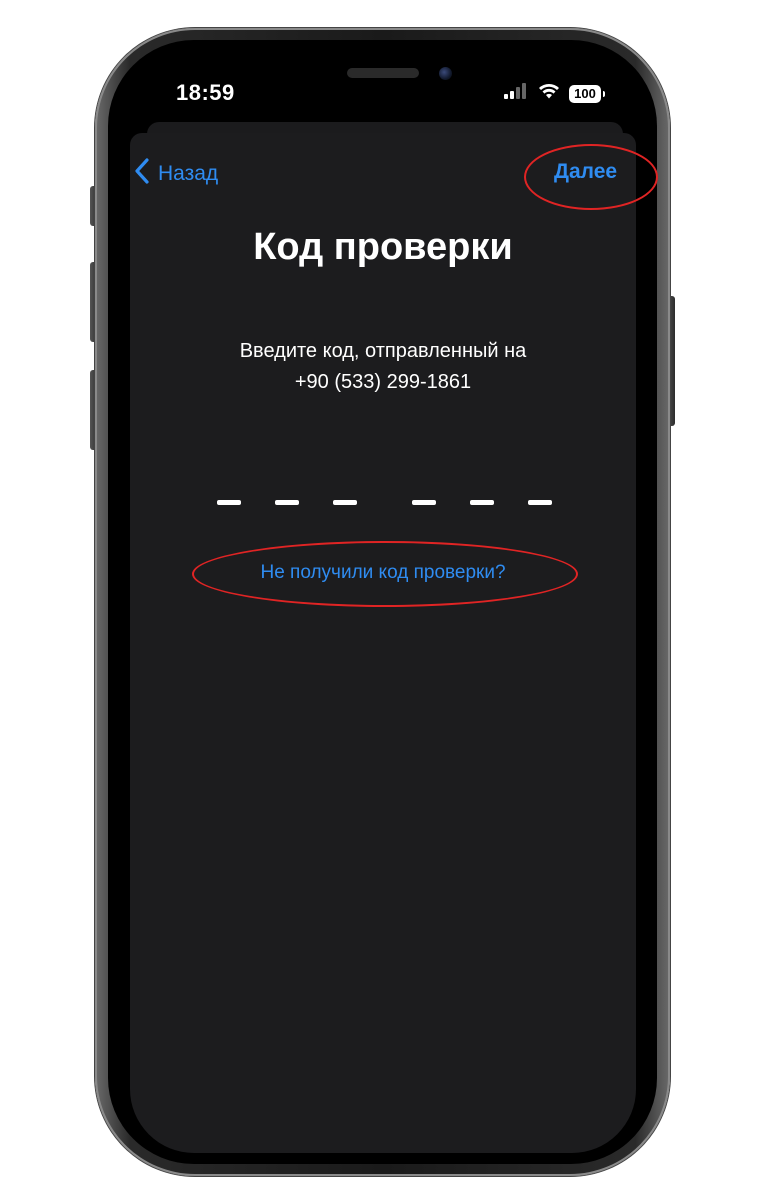  I want to click on page-title: Код проверки, so click(383, 247).